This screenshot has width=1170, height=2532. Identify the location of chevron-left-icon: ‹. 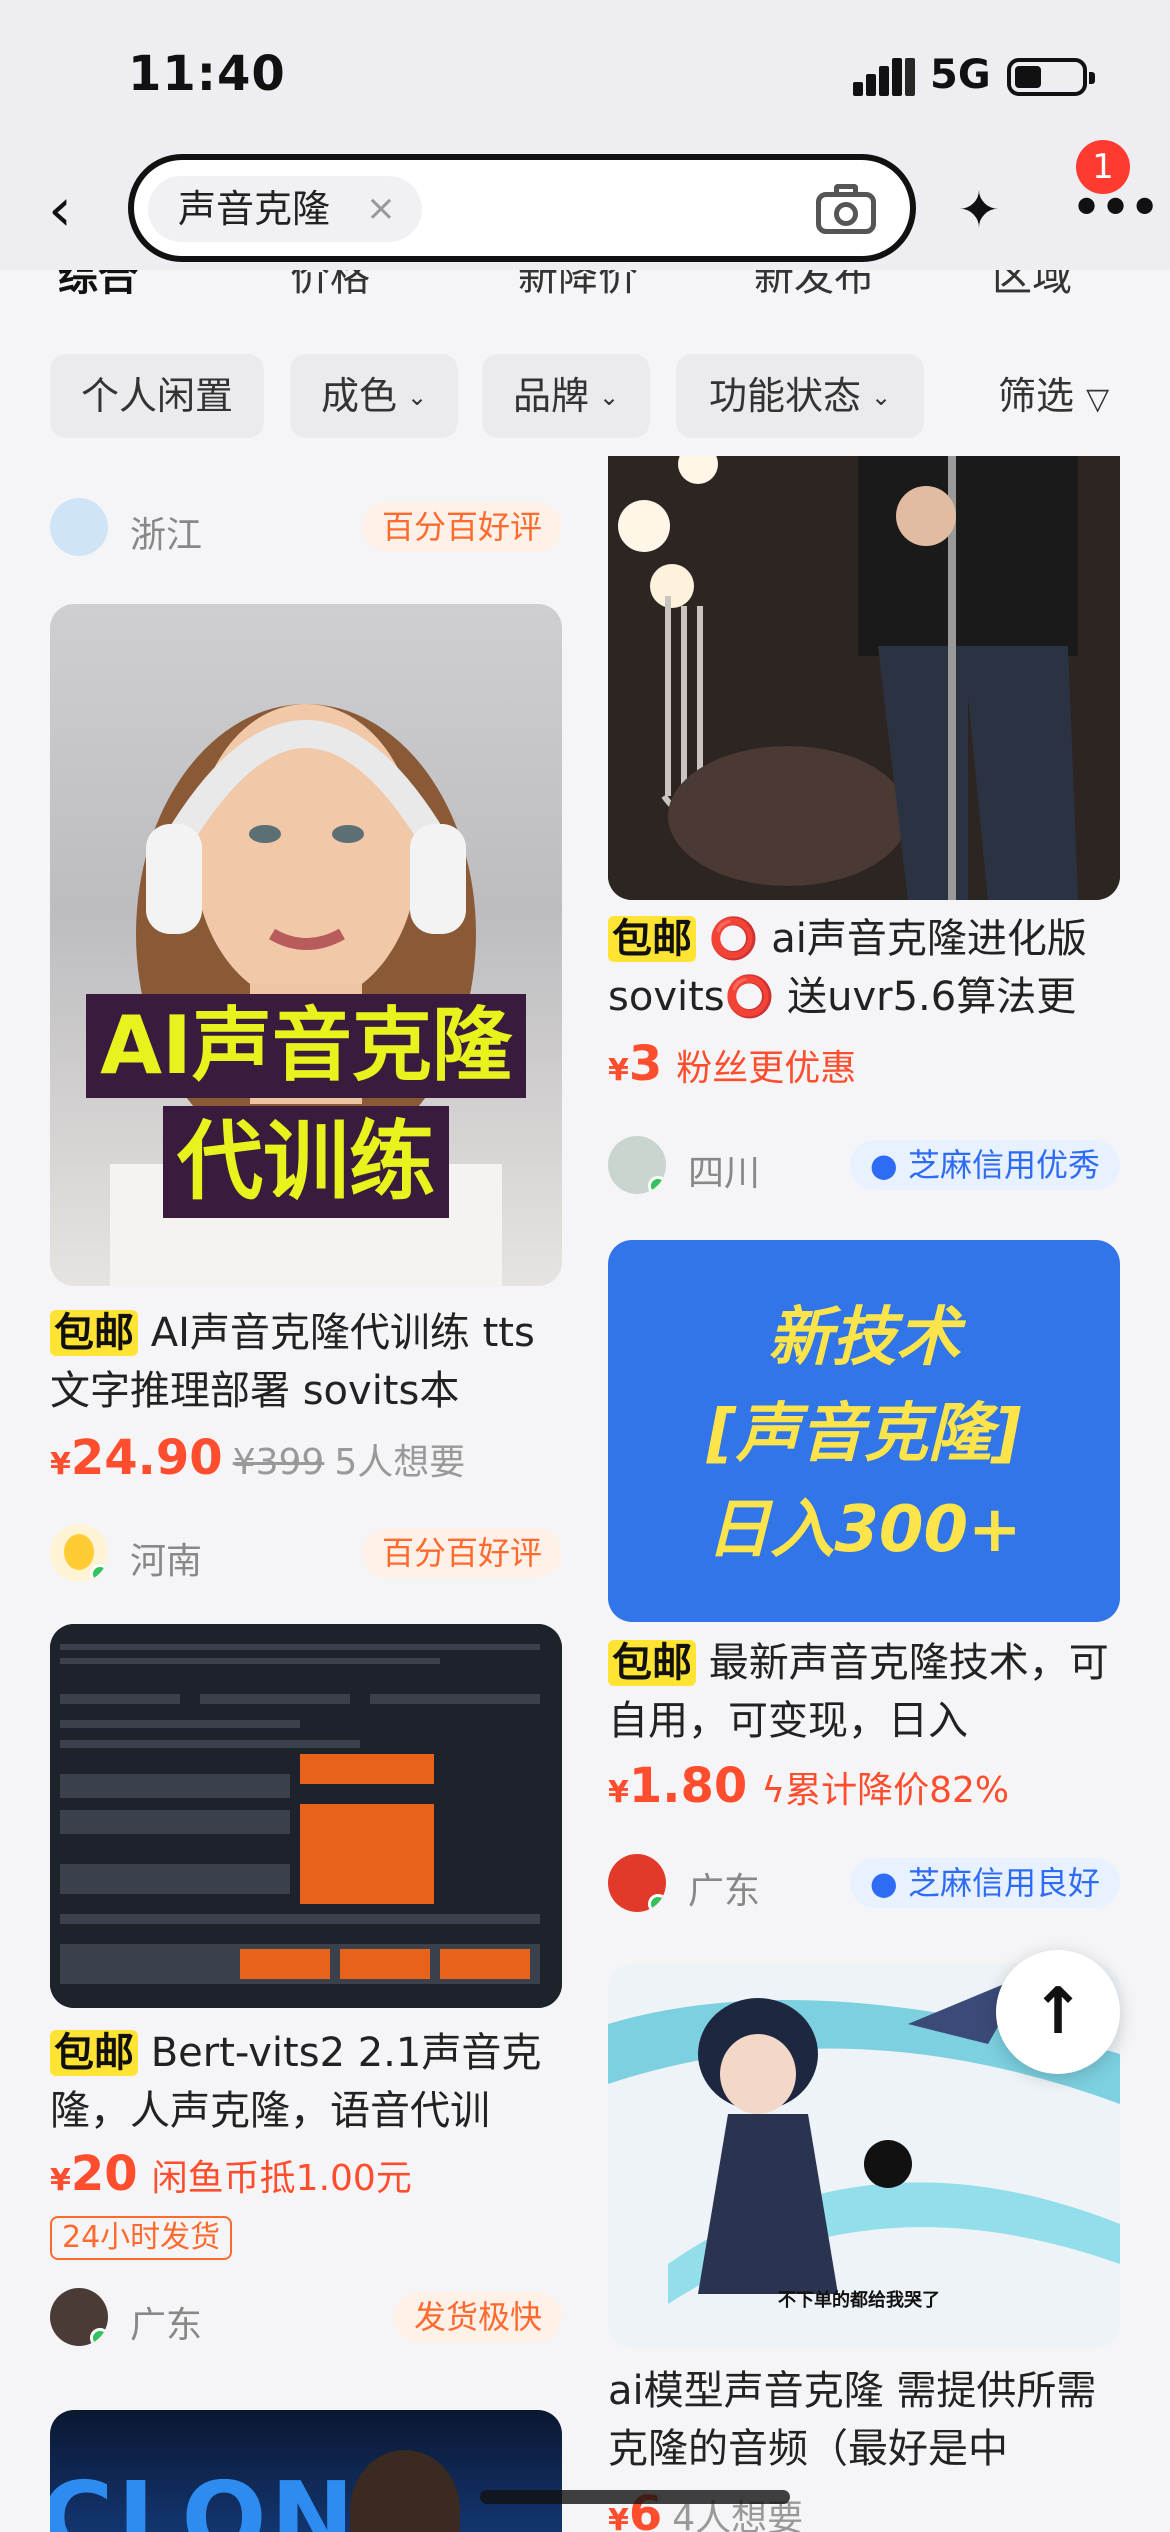
(73, 212).